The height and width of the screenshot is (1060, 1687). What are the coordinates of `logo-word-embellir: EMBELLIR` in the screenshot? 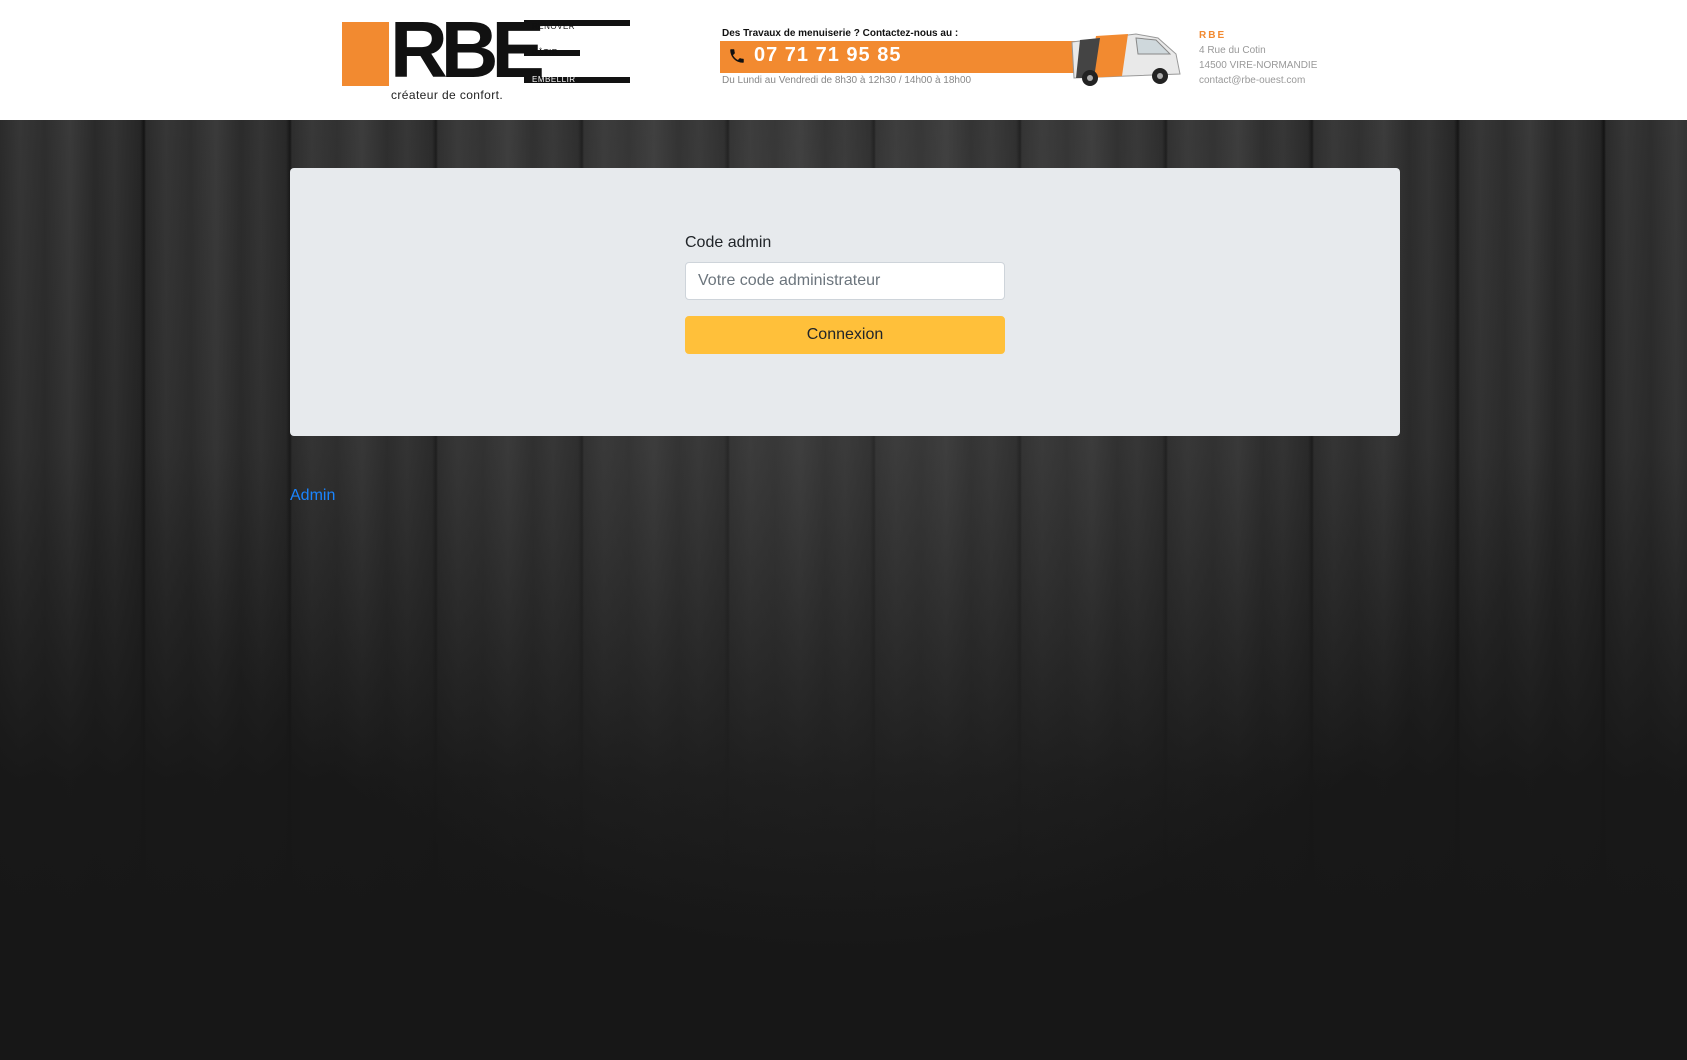 It's located at (554, 79).